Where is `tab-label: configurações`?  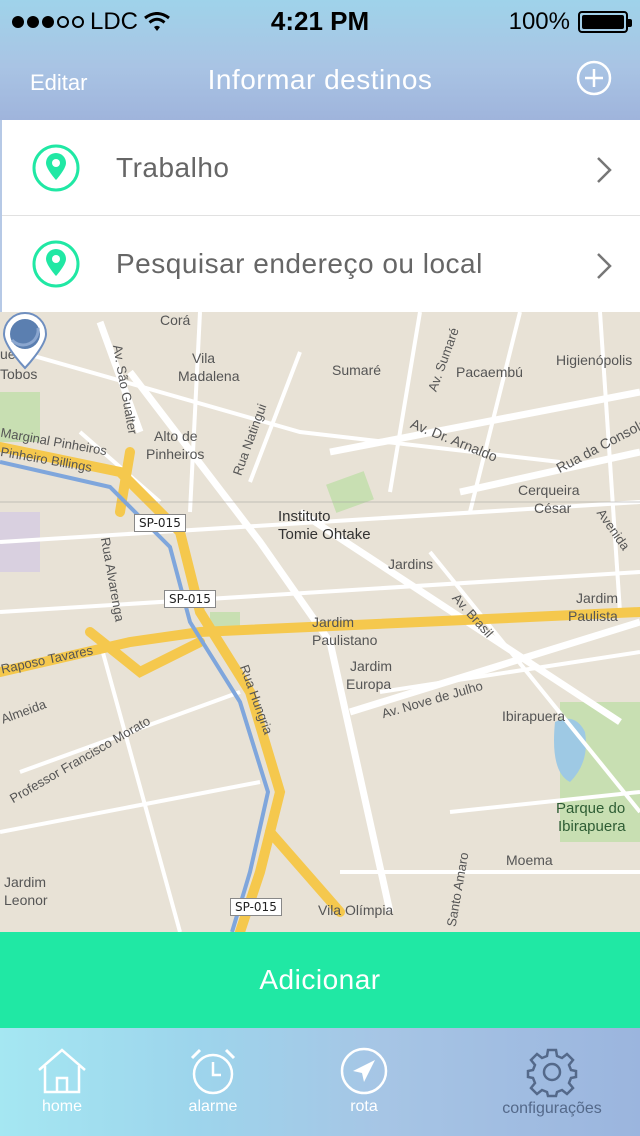 tab-label: configurações is located at coordinates (552, 1108).